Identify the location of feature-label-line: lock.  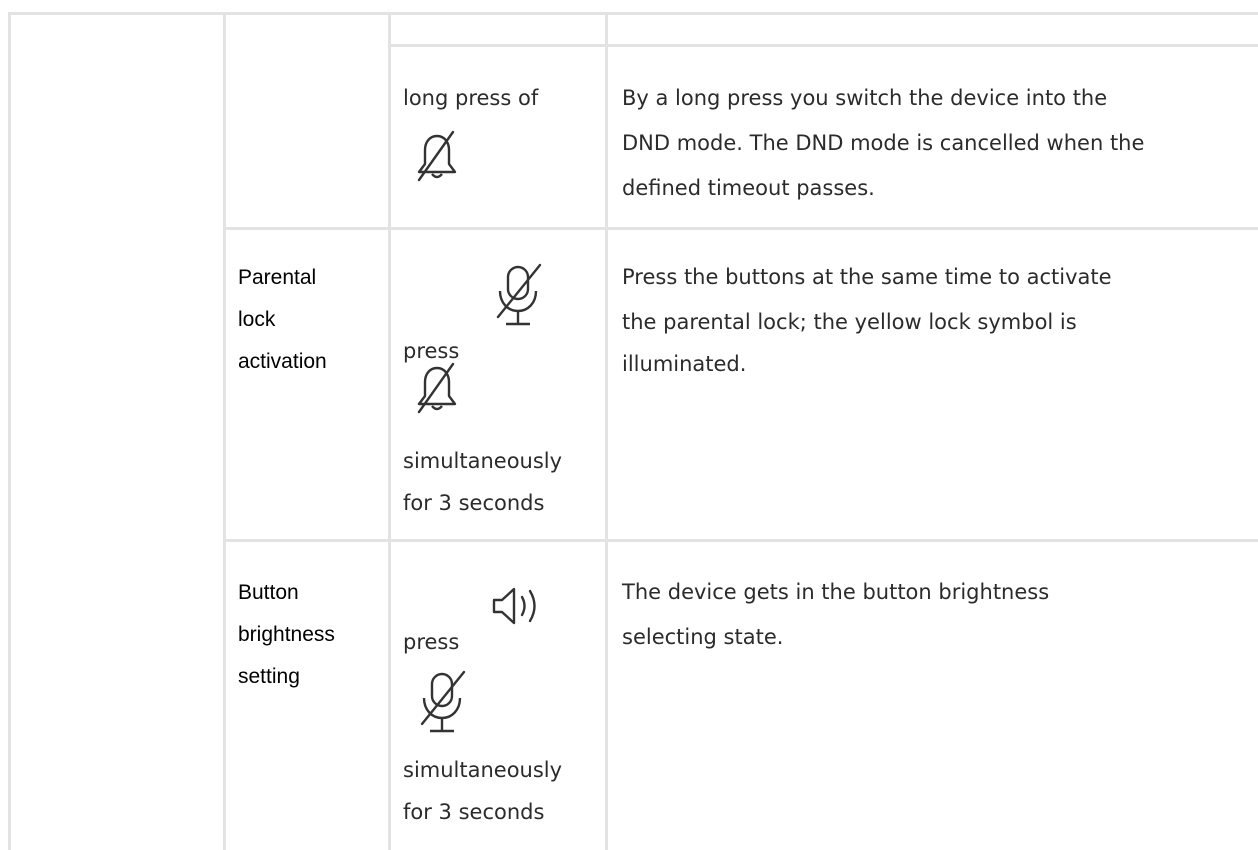
(257, 319).